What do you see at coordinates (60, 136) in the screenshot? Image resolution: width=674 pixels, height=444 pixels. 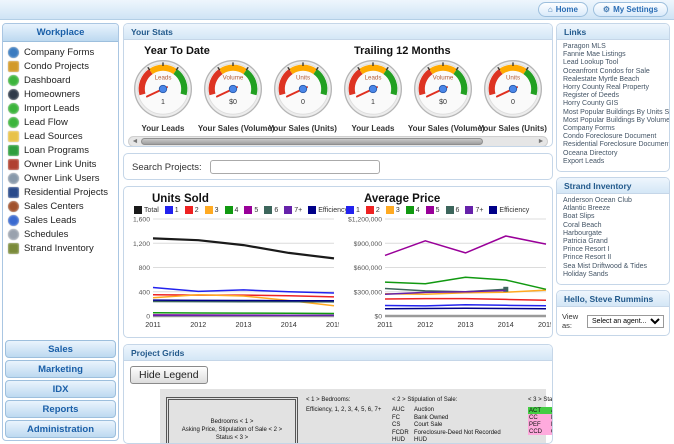 I see `sidebar-item-lead-sources: Lead Sources` at bounding box center [60, 136].